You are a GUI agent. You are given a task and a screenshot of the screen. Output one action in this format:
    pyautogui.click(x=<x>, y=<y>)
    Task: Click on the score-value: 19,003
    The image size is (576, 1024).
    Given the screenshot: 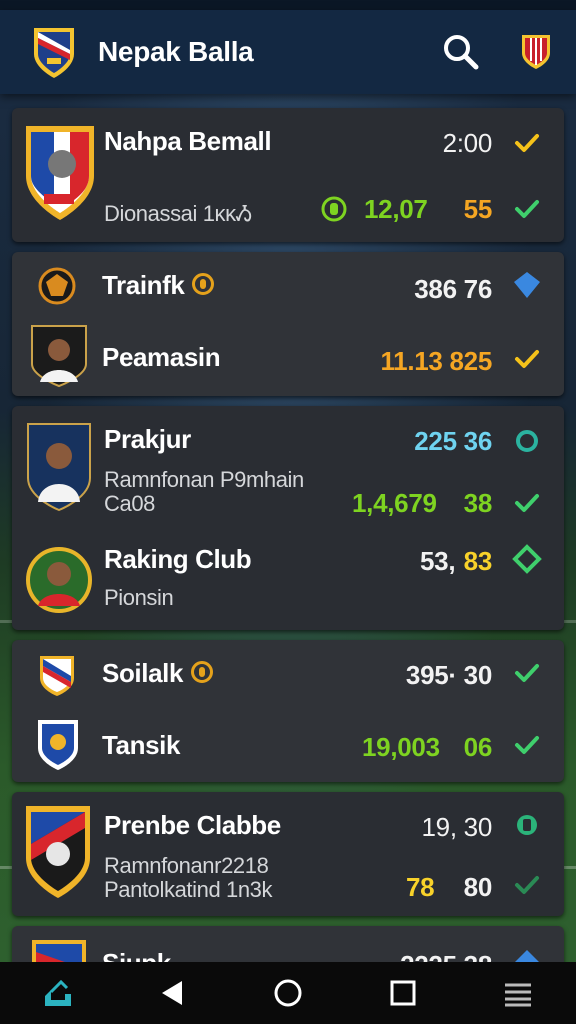 What is the action you would take?
    pyautogui.click(x=401, y=747)
    